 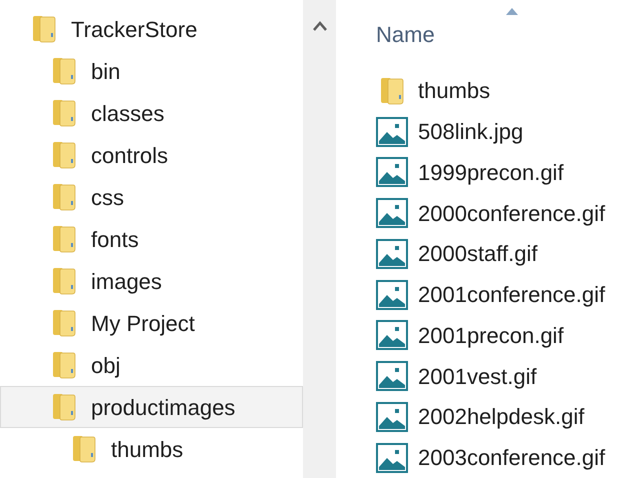 I want to click on tree-item: controls, so click(x=151, y=155).